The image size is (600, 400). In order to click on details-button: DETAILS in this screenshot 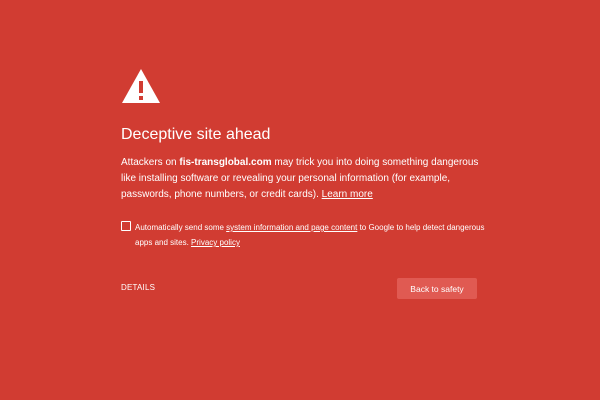, I will do `click(138, 287)`.